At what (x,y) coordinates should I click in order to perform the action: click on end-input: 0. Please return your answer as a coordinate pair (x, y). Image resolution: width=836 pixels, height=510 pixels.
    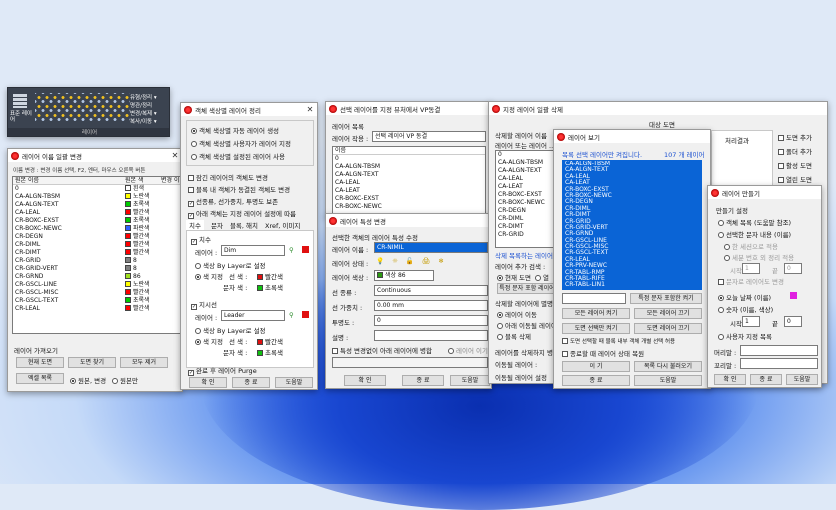
    Looking at the image, I should click on (793, 321).